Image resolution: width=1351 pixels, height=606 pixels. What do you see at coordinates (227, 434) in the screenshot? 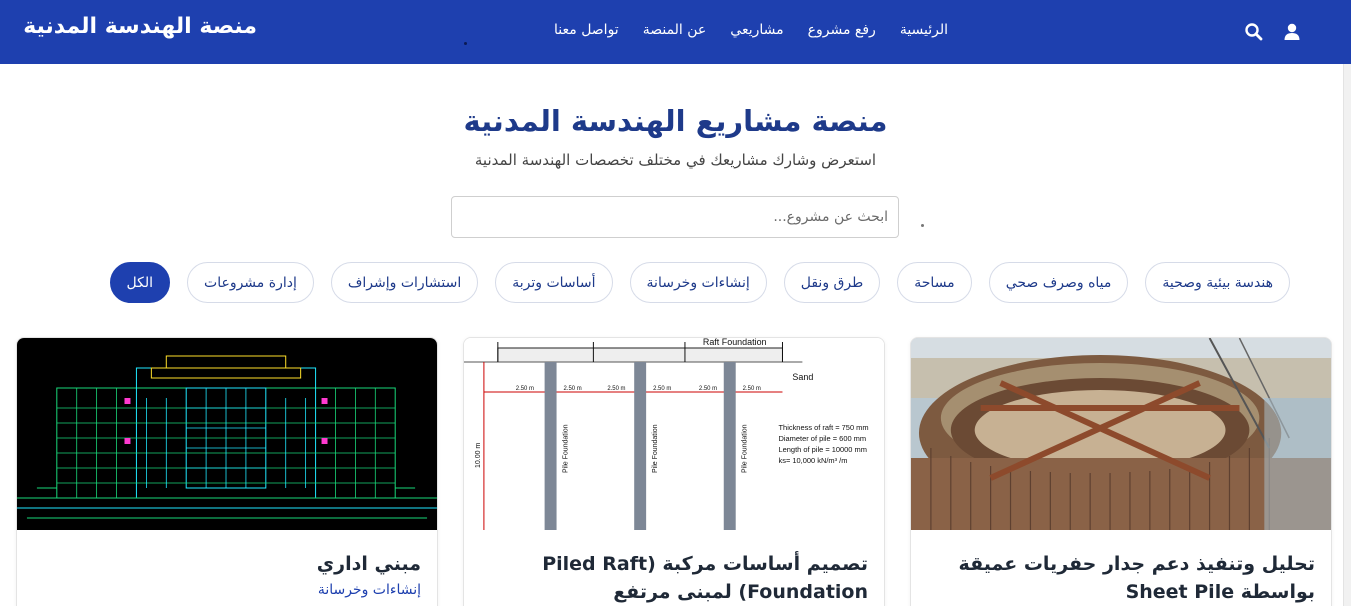
I see `project-image-admin-building` at bounding box center [227, 434].